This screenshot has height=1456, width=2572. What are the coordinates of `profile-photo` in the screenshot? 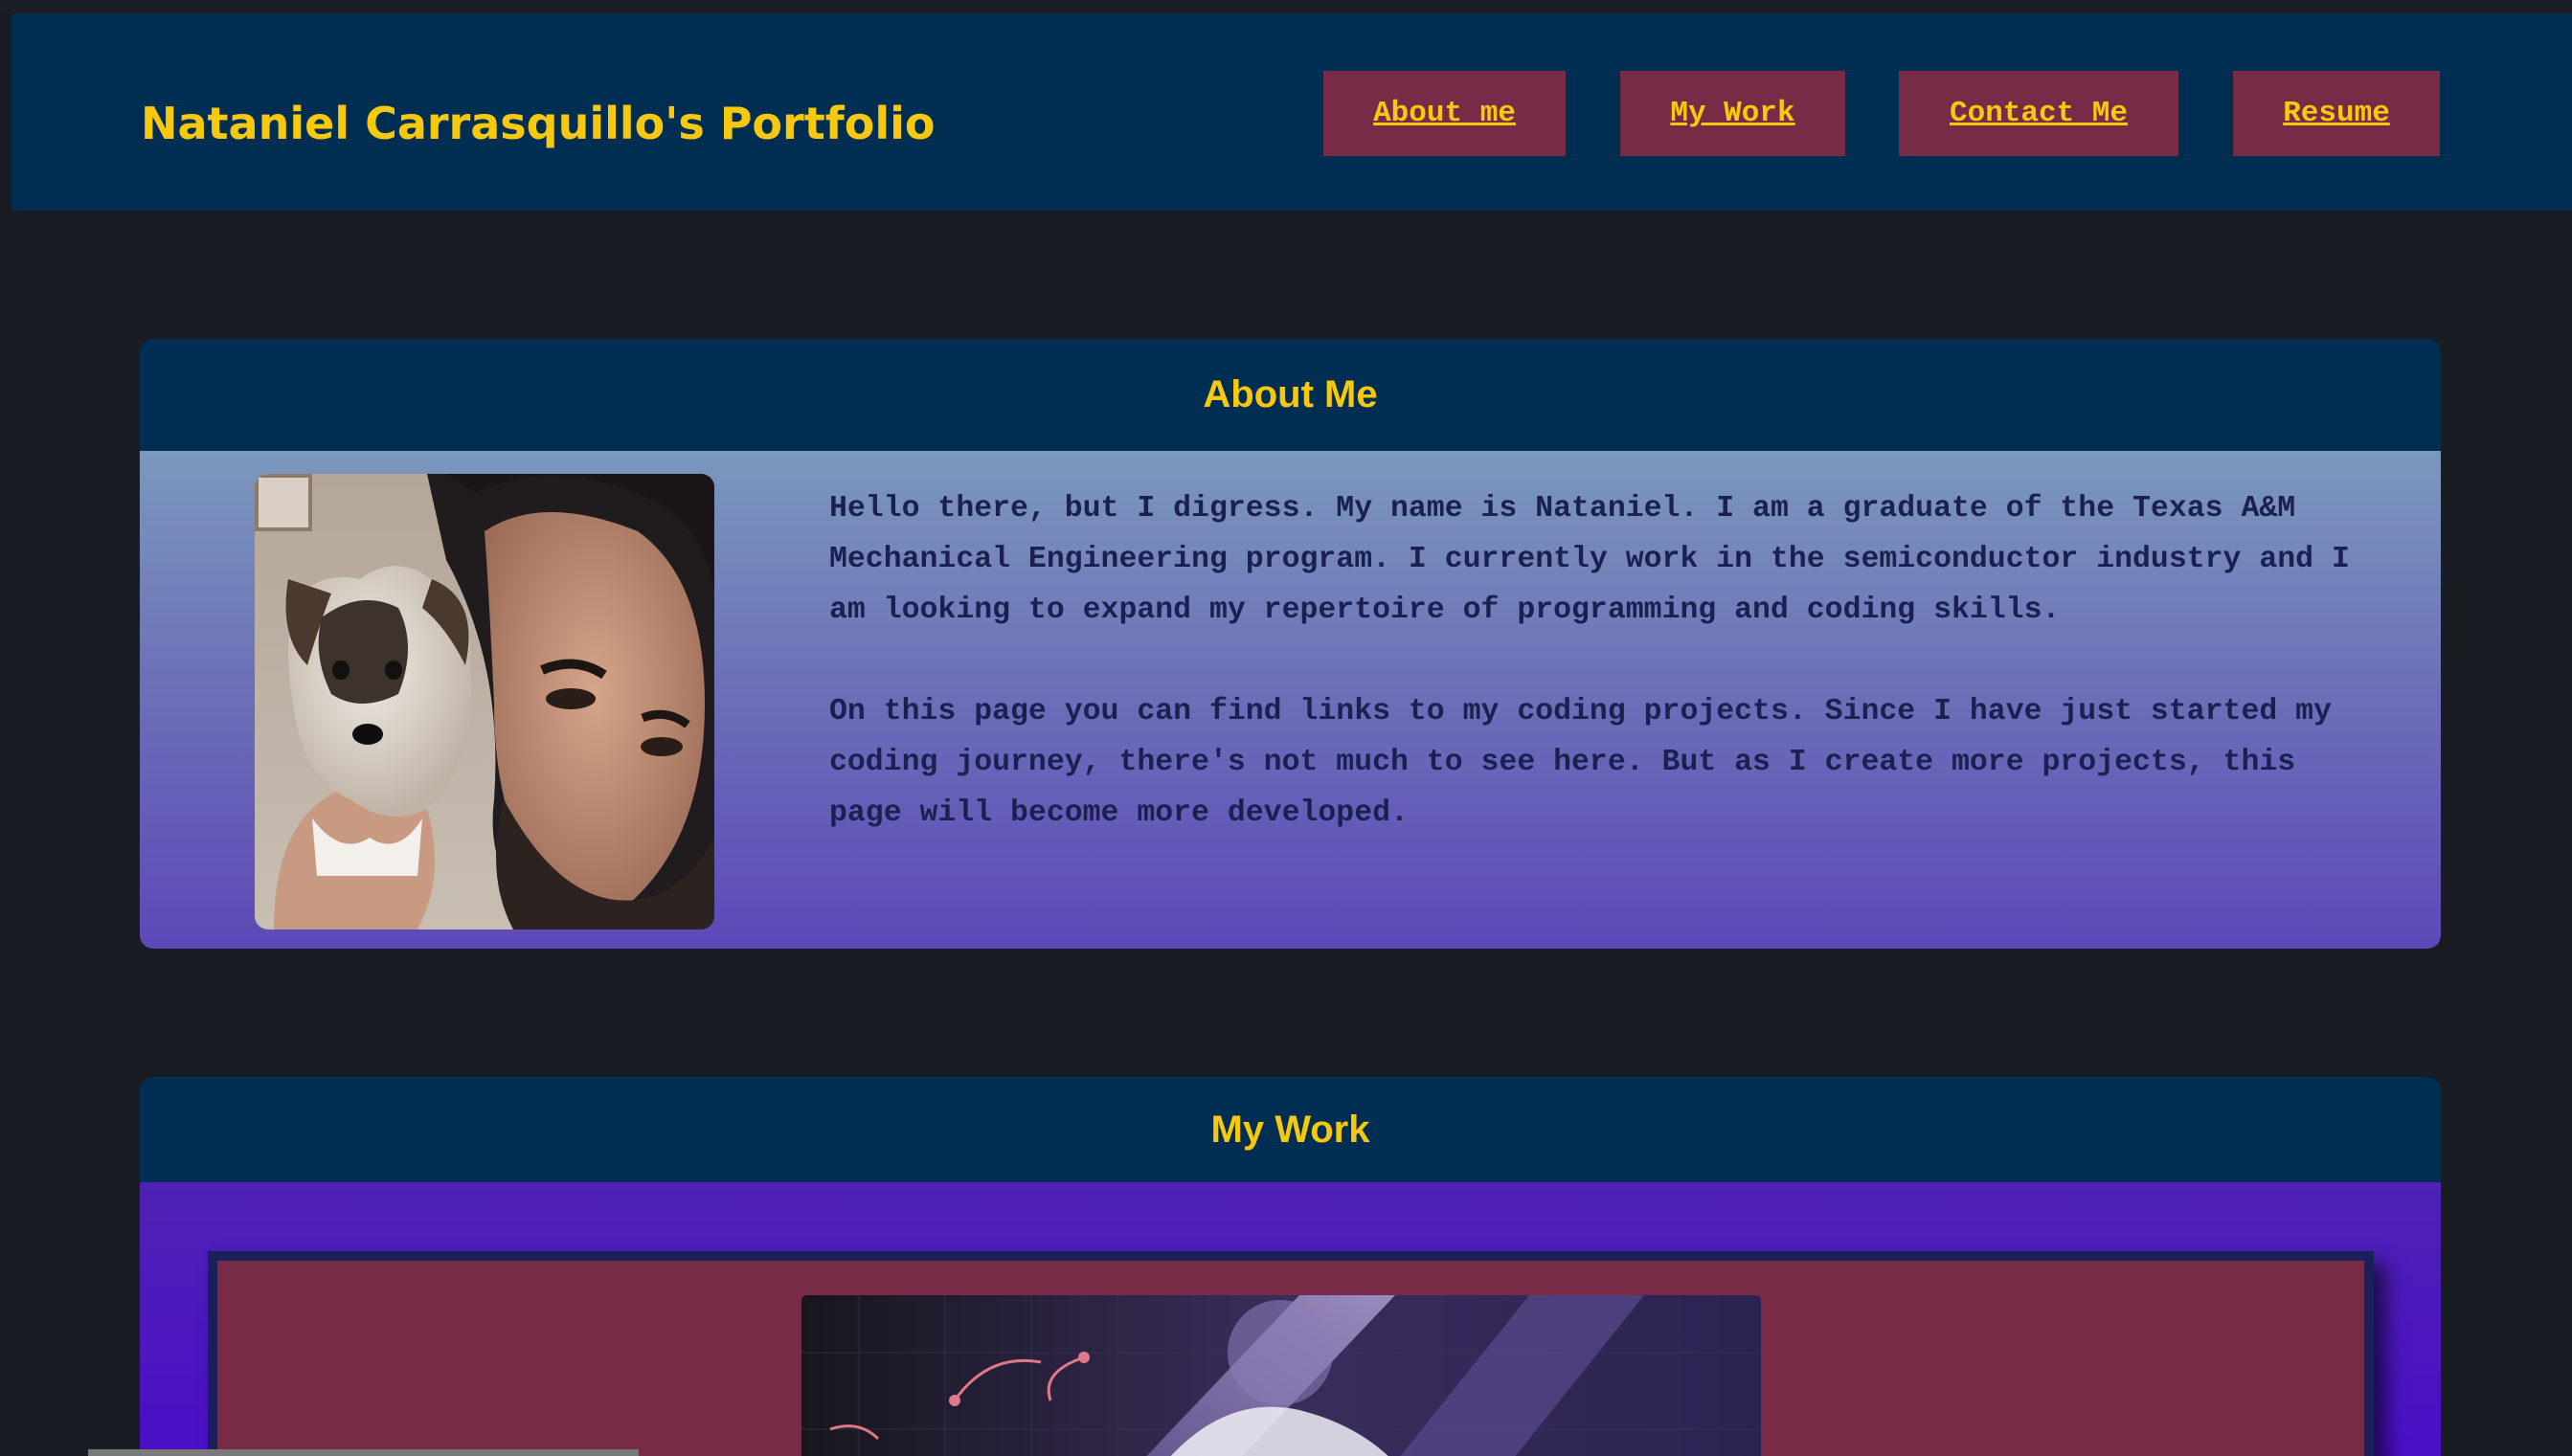 It's located at (484, 702).